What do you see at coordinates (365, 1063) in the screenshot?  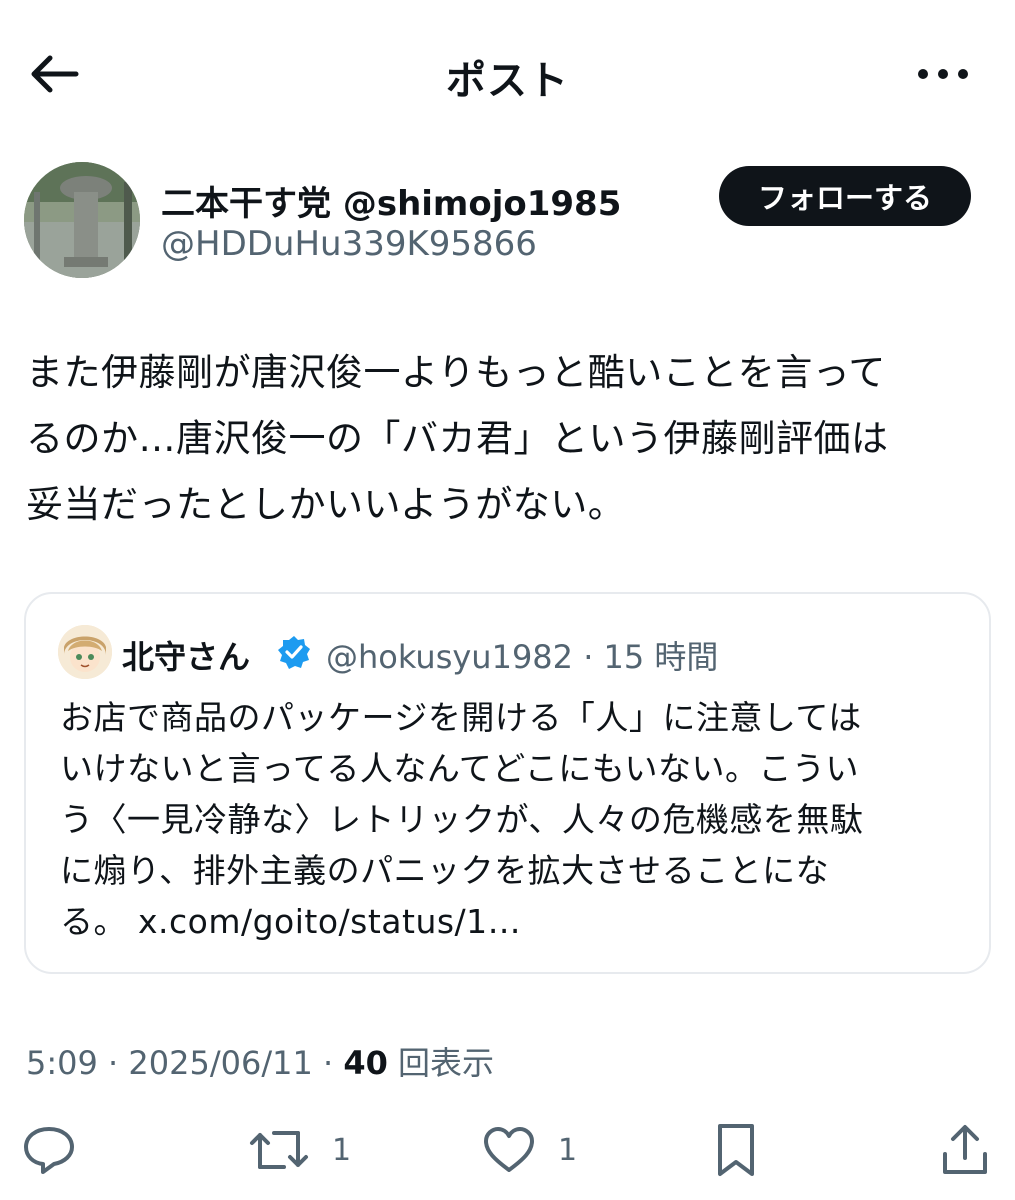 I see `view-count: 40` at bounding box center [365, 1063].